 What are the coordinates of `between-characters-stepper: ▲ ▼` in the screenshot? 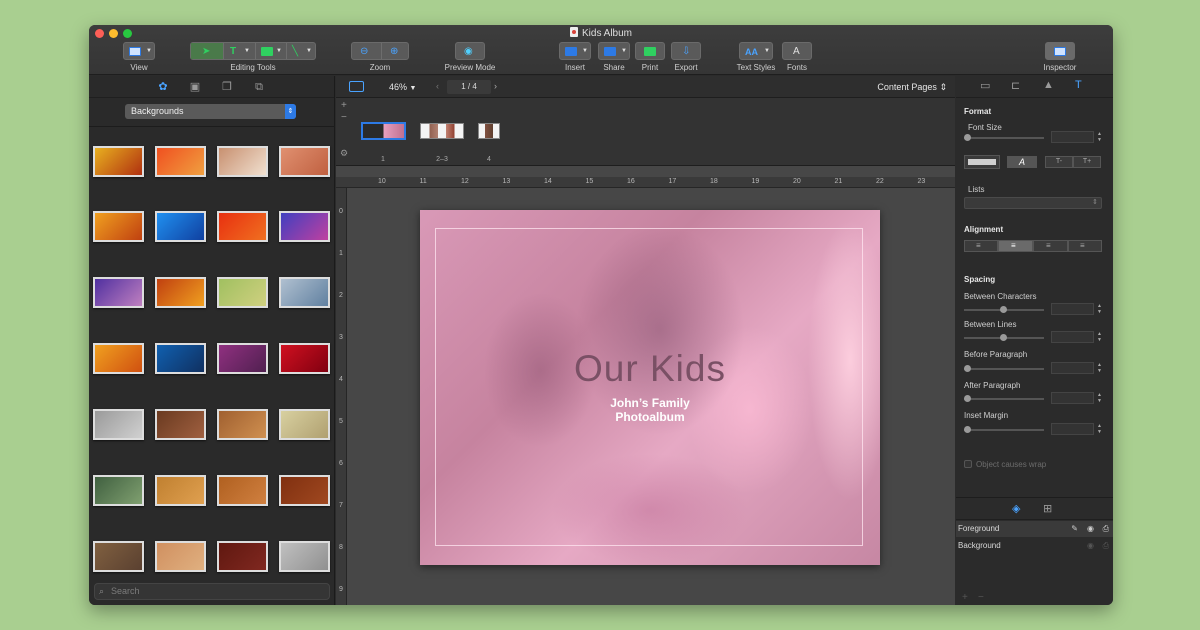 It's located at (1100, 309).